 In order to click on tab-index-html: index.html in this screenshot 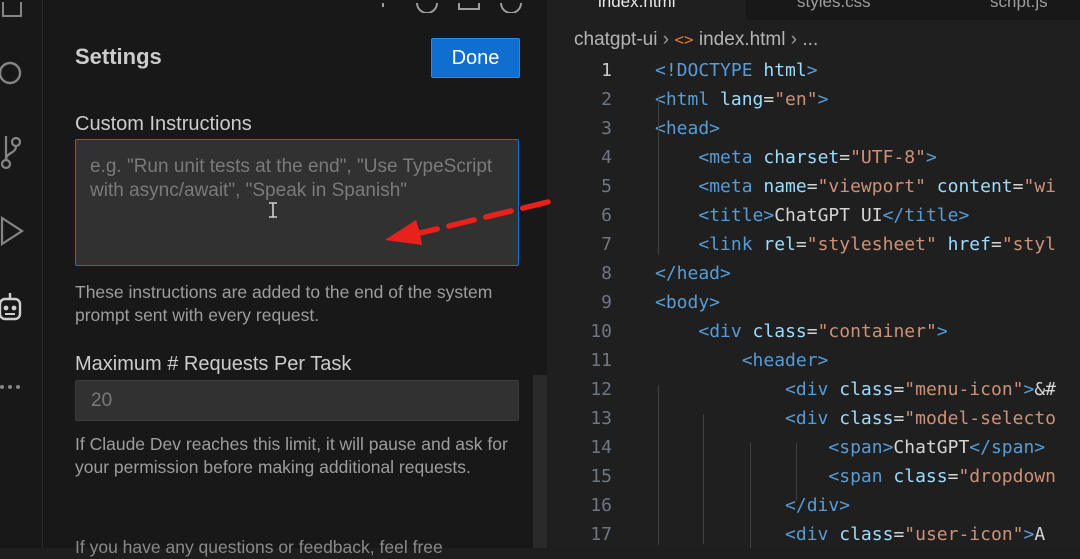, I will do `click(647, 10)`.